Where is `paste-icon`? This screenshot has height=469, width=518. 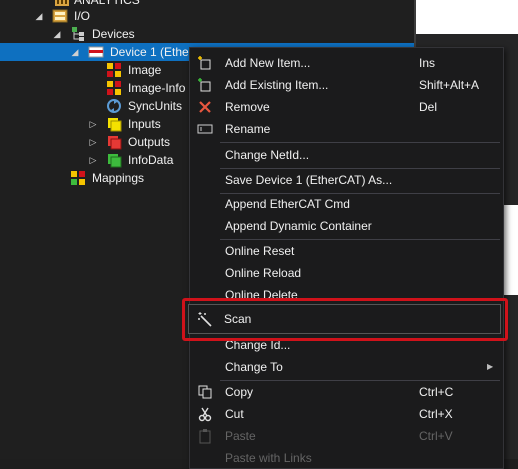 paste-icon is located at coordinates (205, 436).